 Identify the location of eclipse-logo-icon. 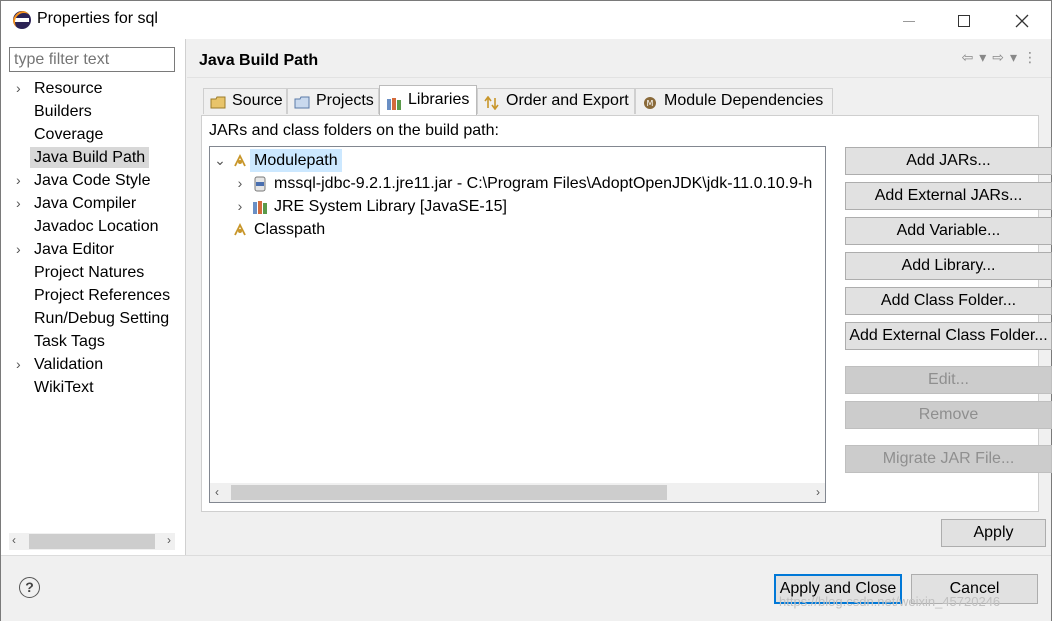
(22, 20).